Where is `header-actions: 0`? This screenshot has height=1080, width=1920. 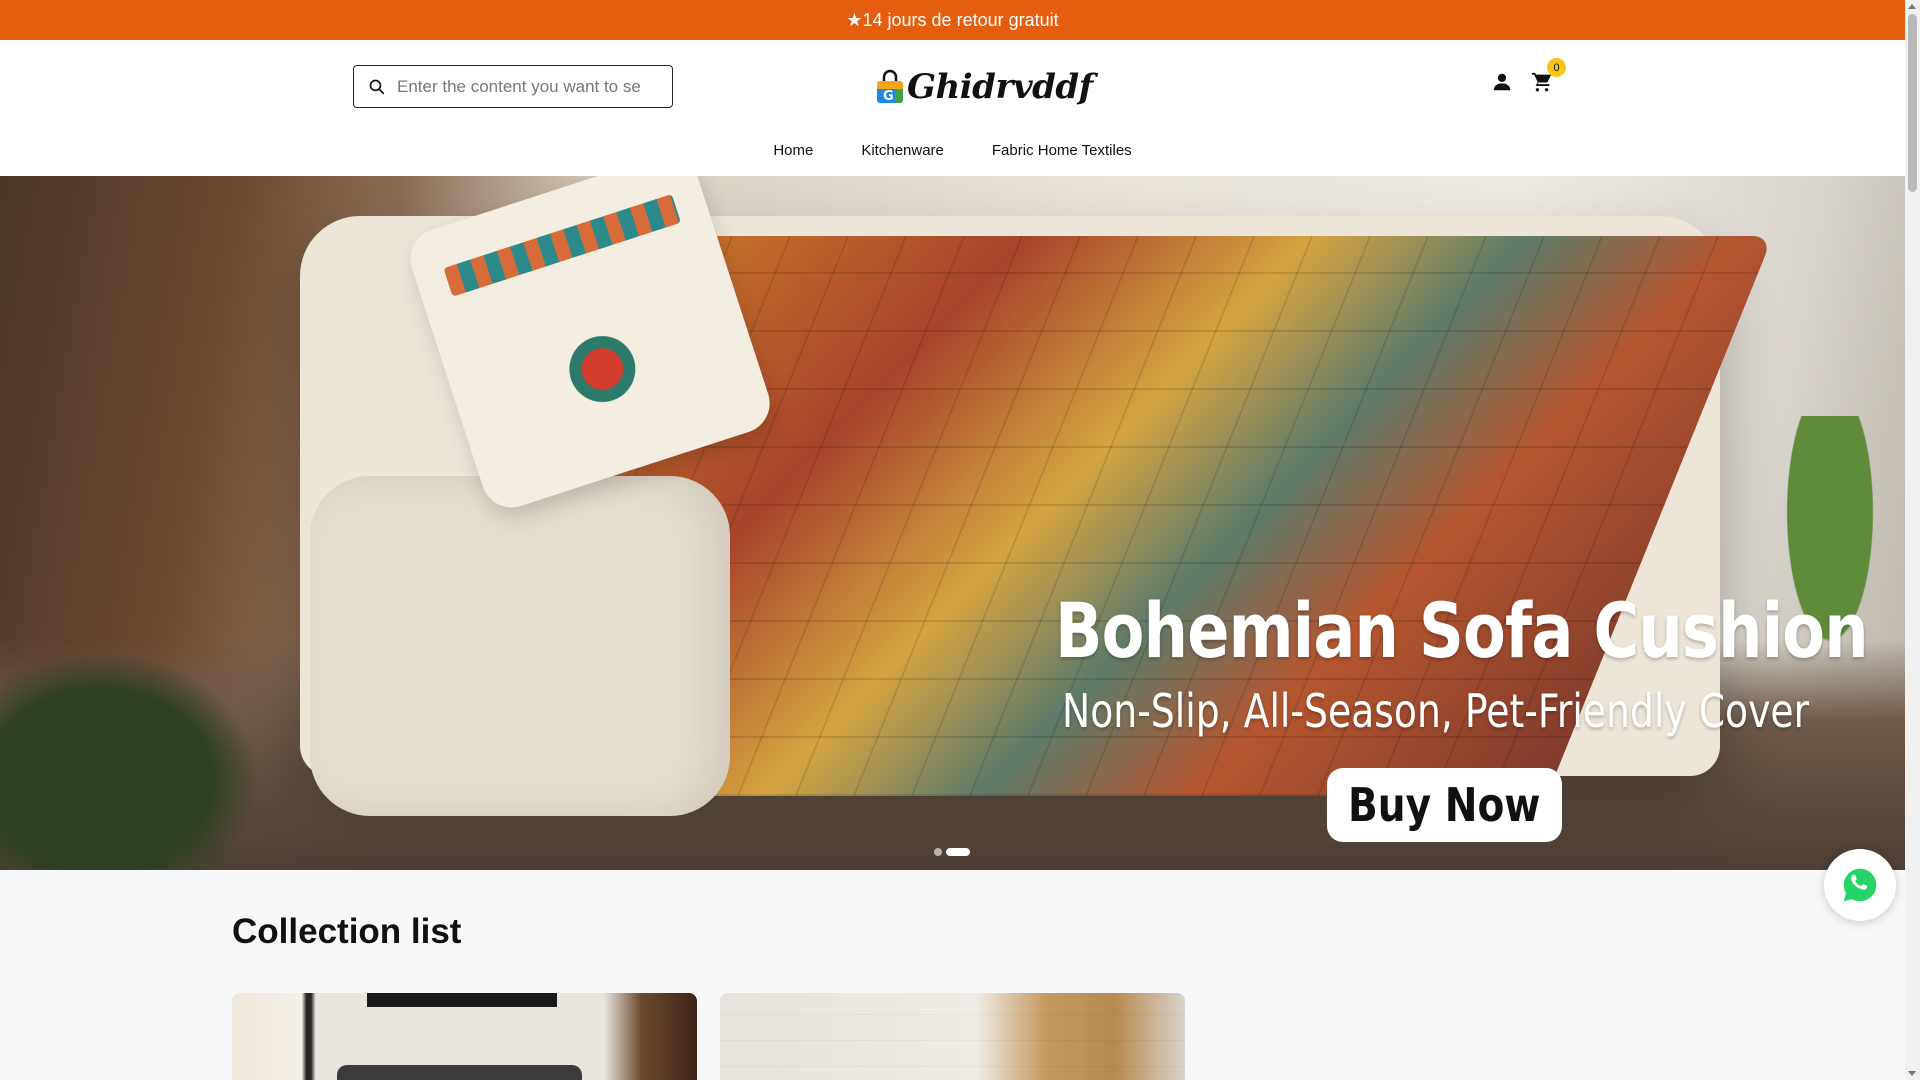
header-actions: 0 is located at coordinates (1528, 76).